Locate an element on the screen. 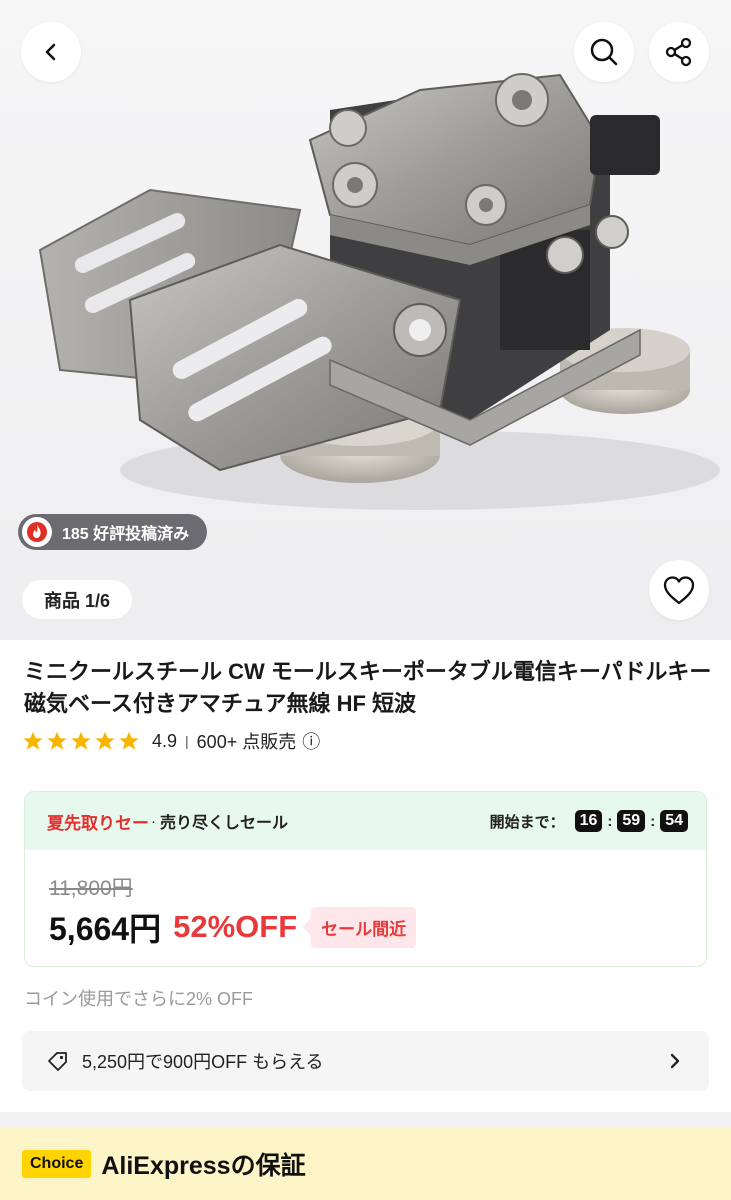 The height and width of the screenshot is (1200, 731). countdown-timer: 開始まで： 16 : 59 : 54 is located at coordinates (589, 821).